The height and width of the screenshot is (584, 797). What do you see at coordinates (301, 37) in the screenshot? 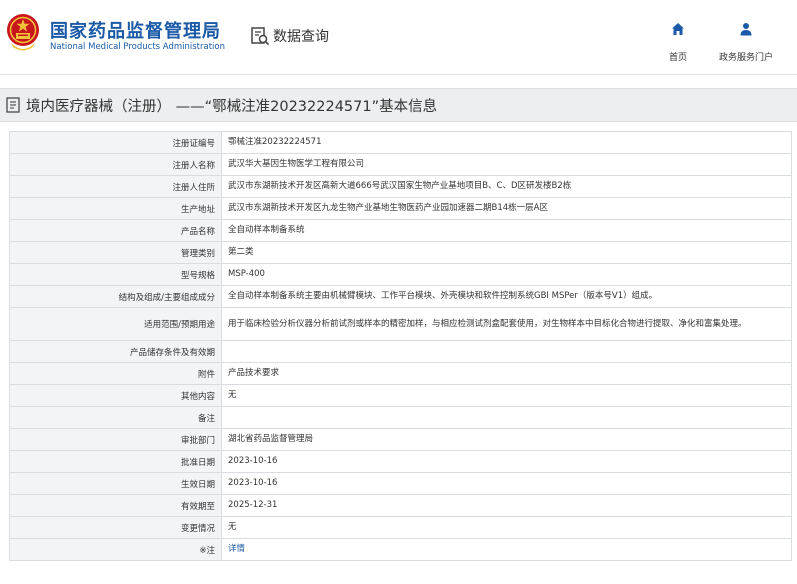
I see `data-query-label: 数据查询` at bounding box center [301, 37].